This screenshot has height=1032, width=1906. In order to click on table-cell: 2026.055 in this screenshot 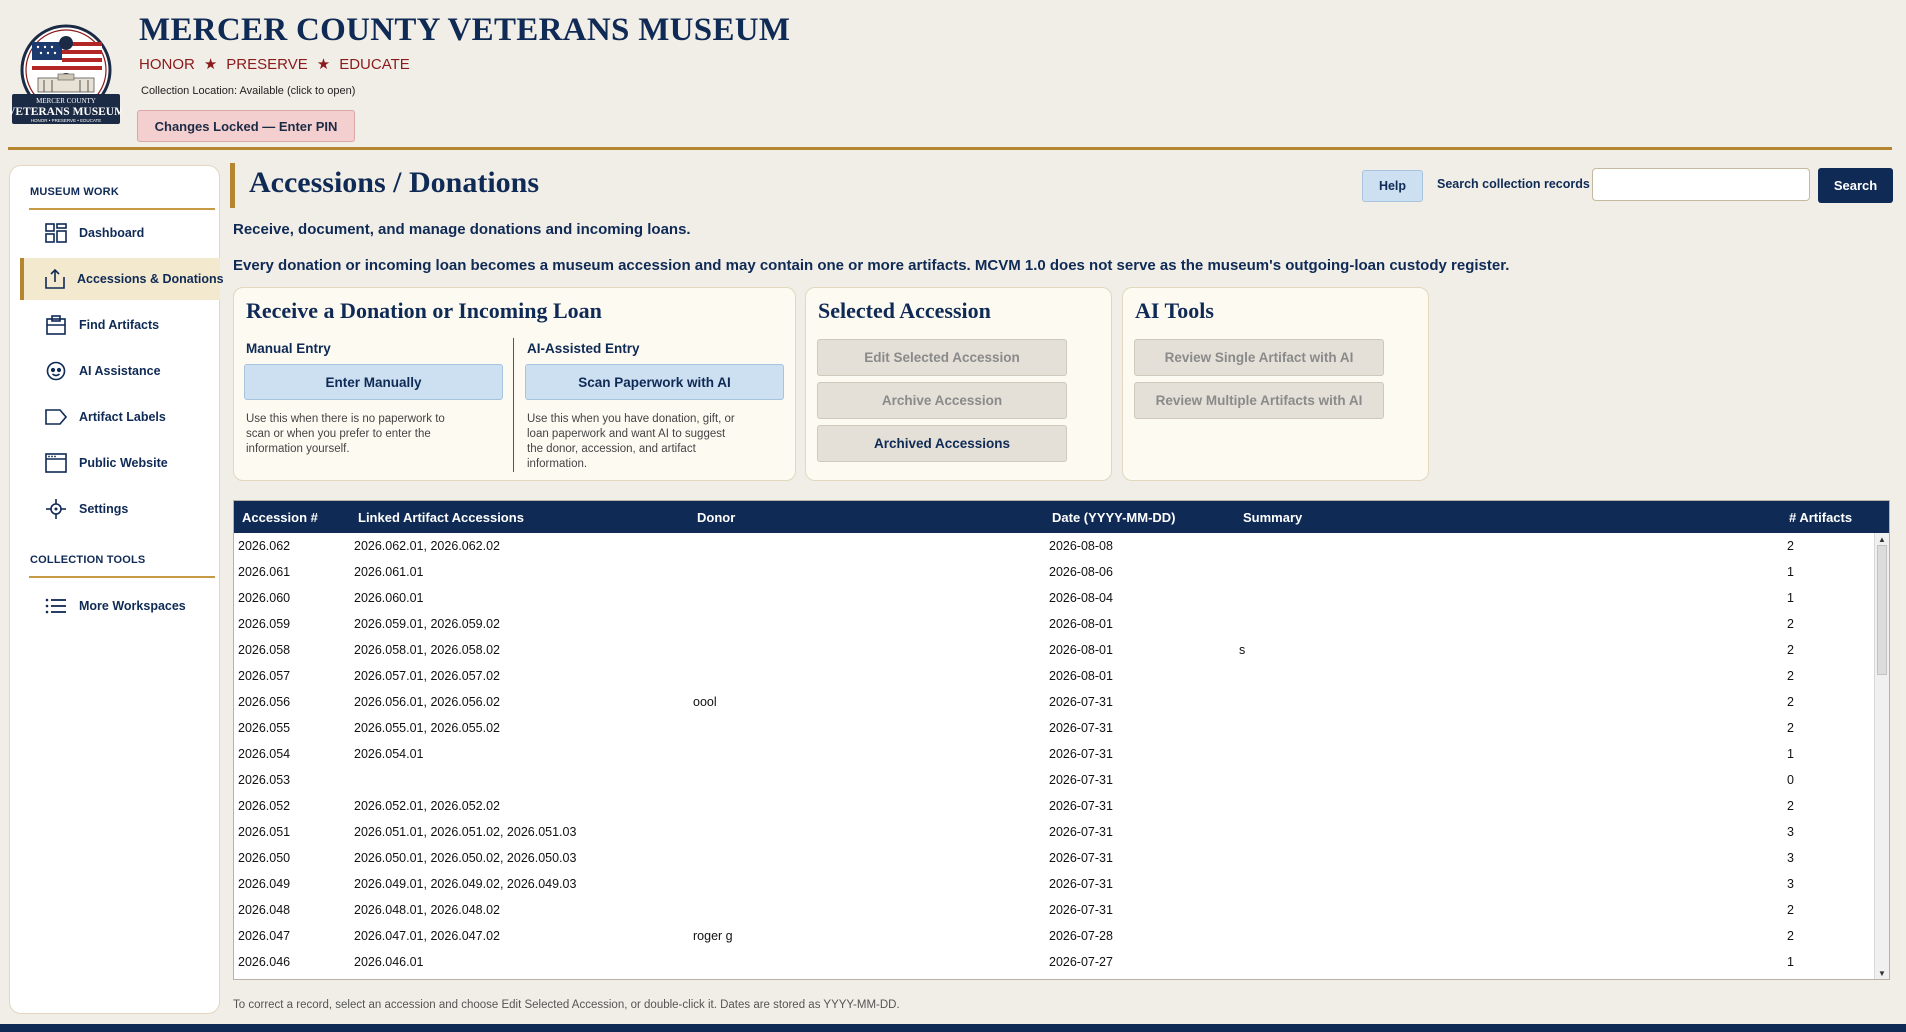, I will do `click(264, 728)`.